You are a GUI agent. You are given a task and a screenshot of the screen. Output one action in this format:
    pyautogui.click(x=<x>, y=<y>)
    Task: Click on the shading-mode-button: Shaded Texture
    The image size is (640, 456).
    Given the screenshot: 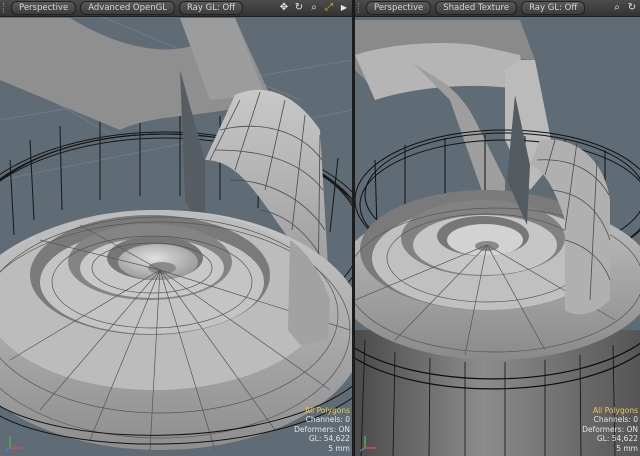 What is the action you would take?
    pyautogui.click(x=476, y=8)
    